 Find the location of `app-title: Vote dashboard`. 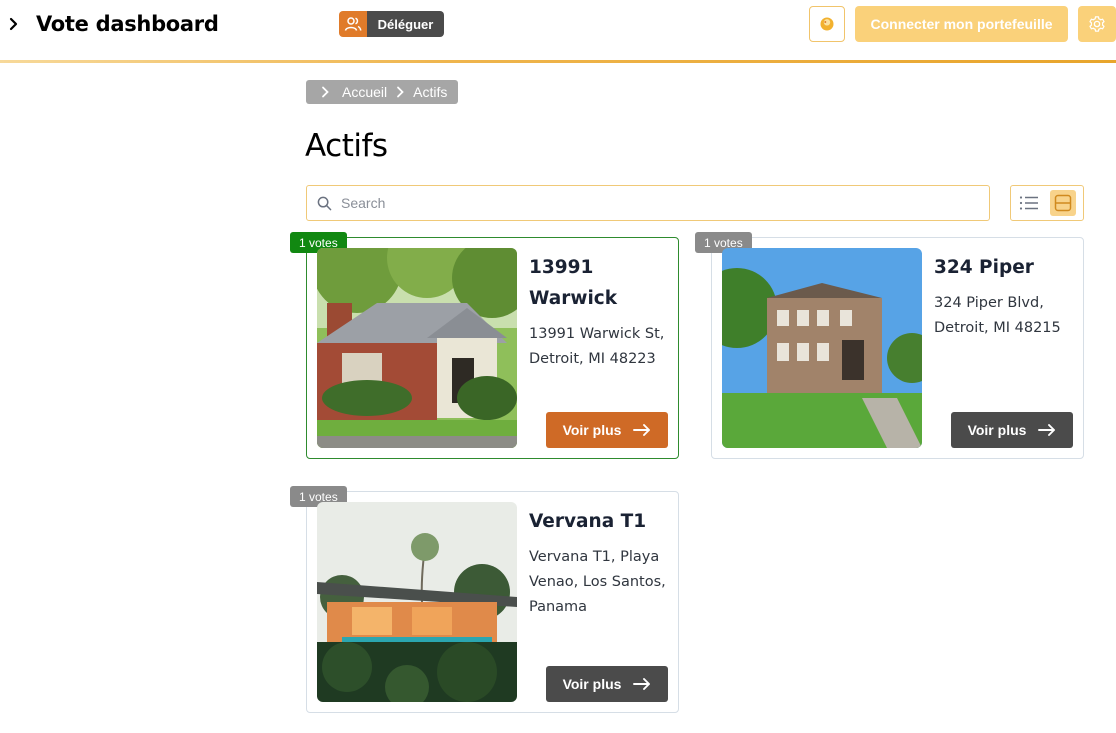

app-title: Vote dashboard is located at coordinates (127, 24).